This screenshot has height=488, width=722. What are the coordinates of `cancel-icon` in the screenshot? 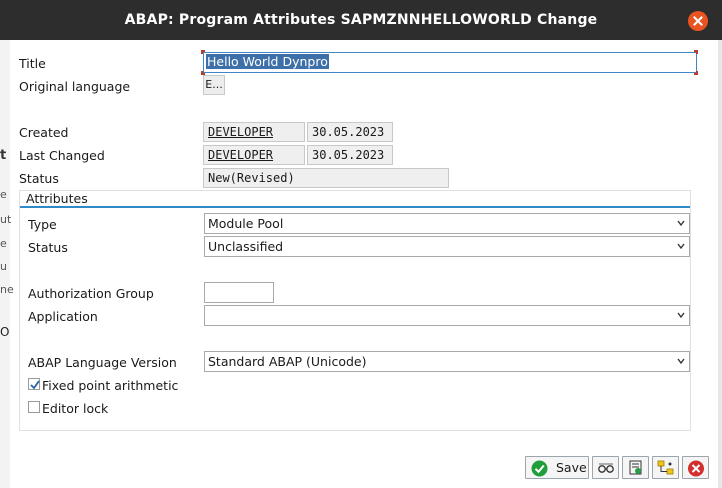 It's located at (696, 468).